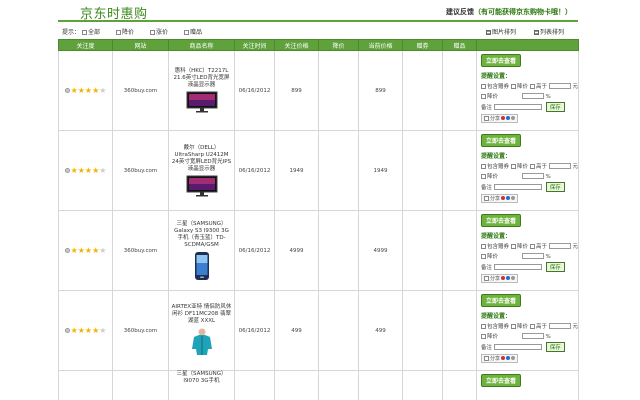 The width and height of the screenshot is (640, 400). What do you see at coordinates (296, 330) in the screenshot?
I see `watch-price-cell: 499` at bounding box center [296, 330].